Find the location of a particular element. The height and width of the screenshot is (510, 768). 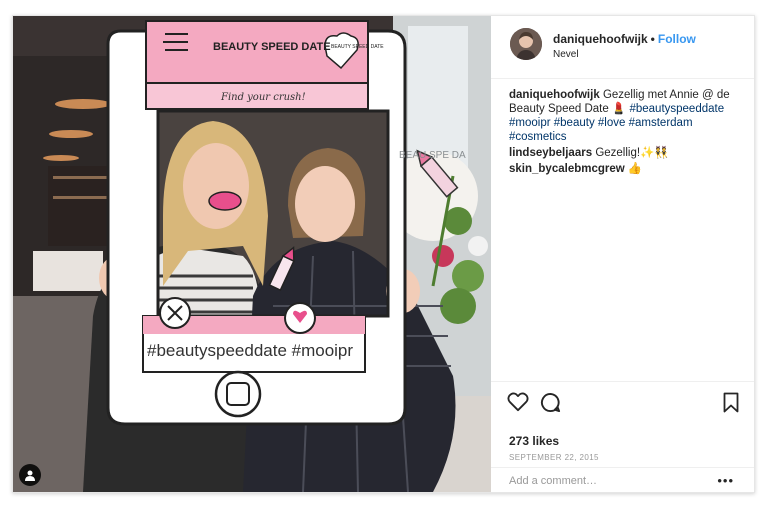

follow-button: Follow is located at coordinates (677, 39).